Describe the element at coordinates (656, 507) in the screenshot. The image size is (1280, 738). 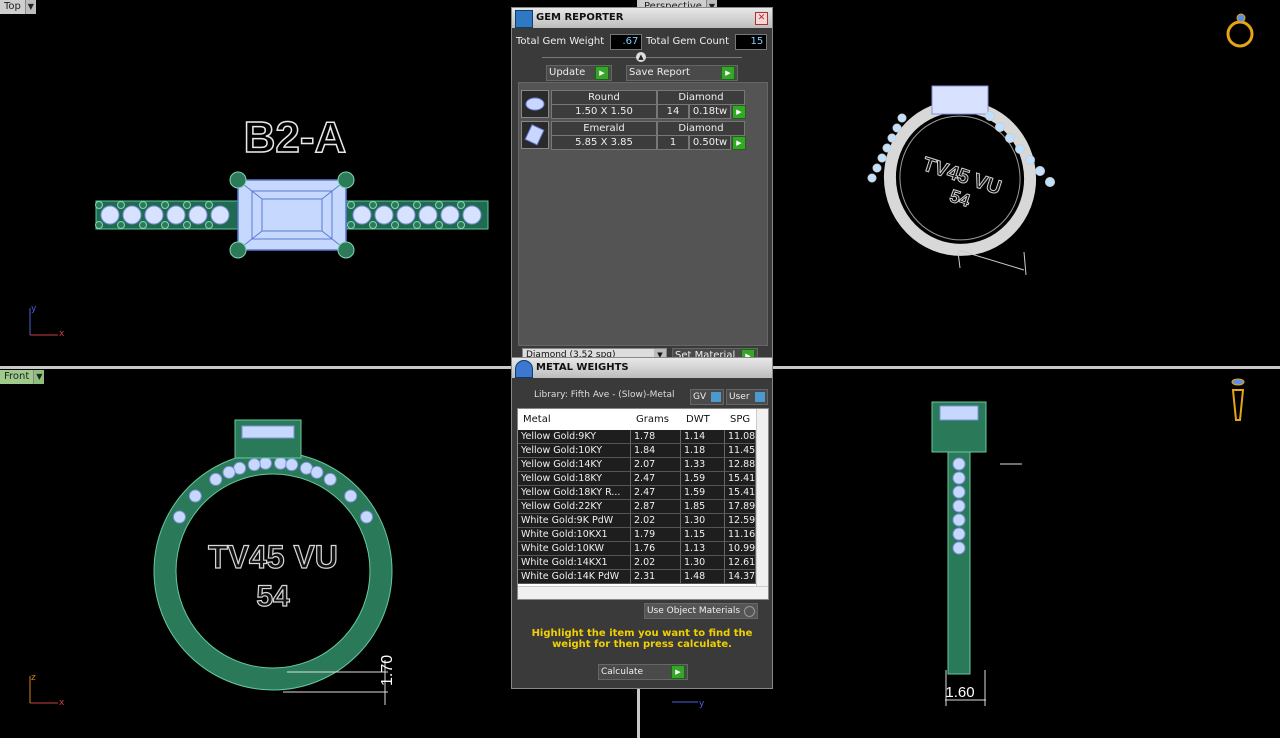
I see `table-cell: 2.87` at that location.